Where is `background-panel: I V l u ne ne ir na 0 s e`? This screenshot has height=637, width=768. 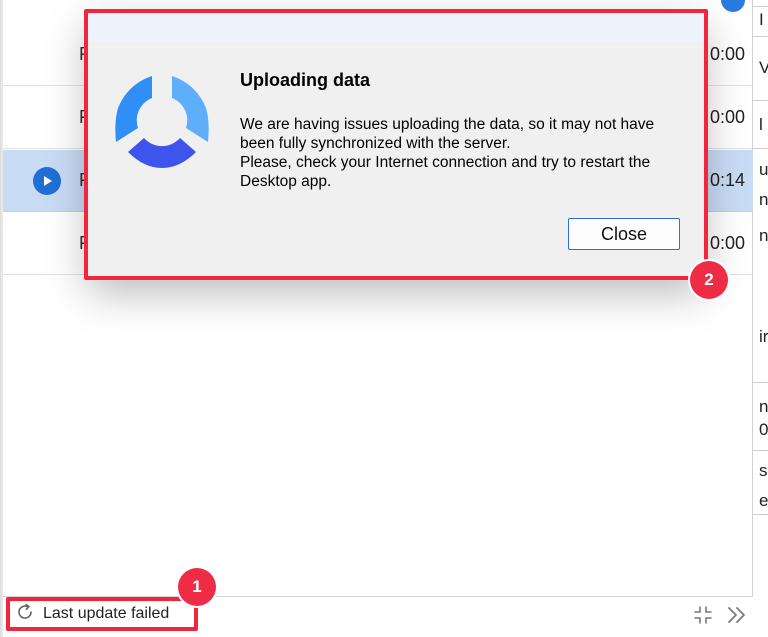 background-panel: I V l u ne ne ir na 0 s e is located at coordinates (760, 318).